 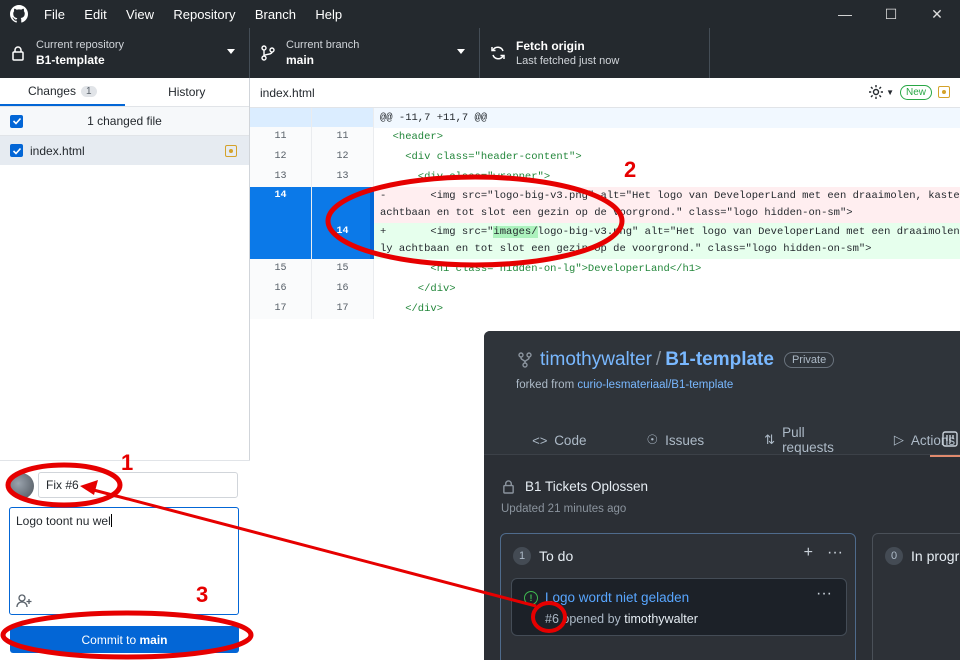 I want to click on fetch-origin-subtitle: Last fetched just now, so click(x=568, y=61).